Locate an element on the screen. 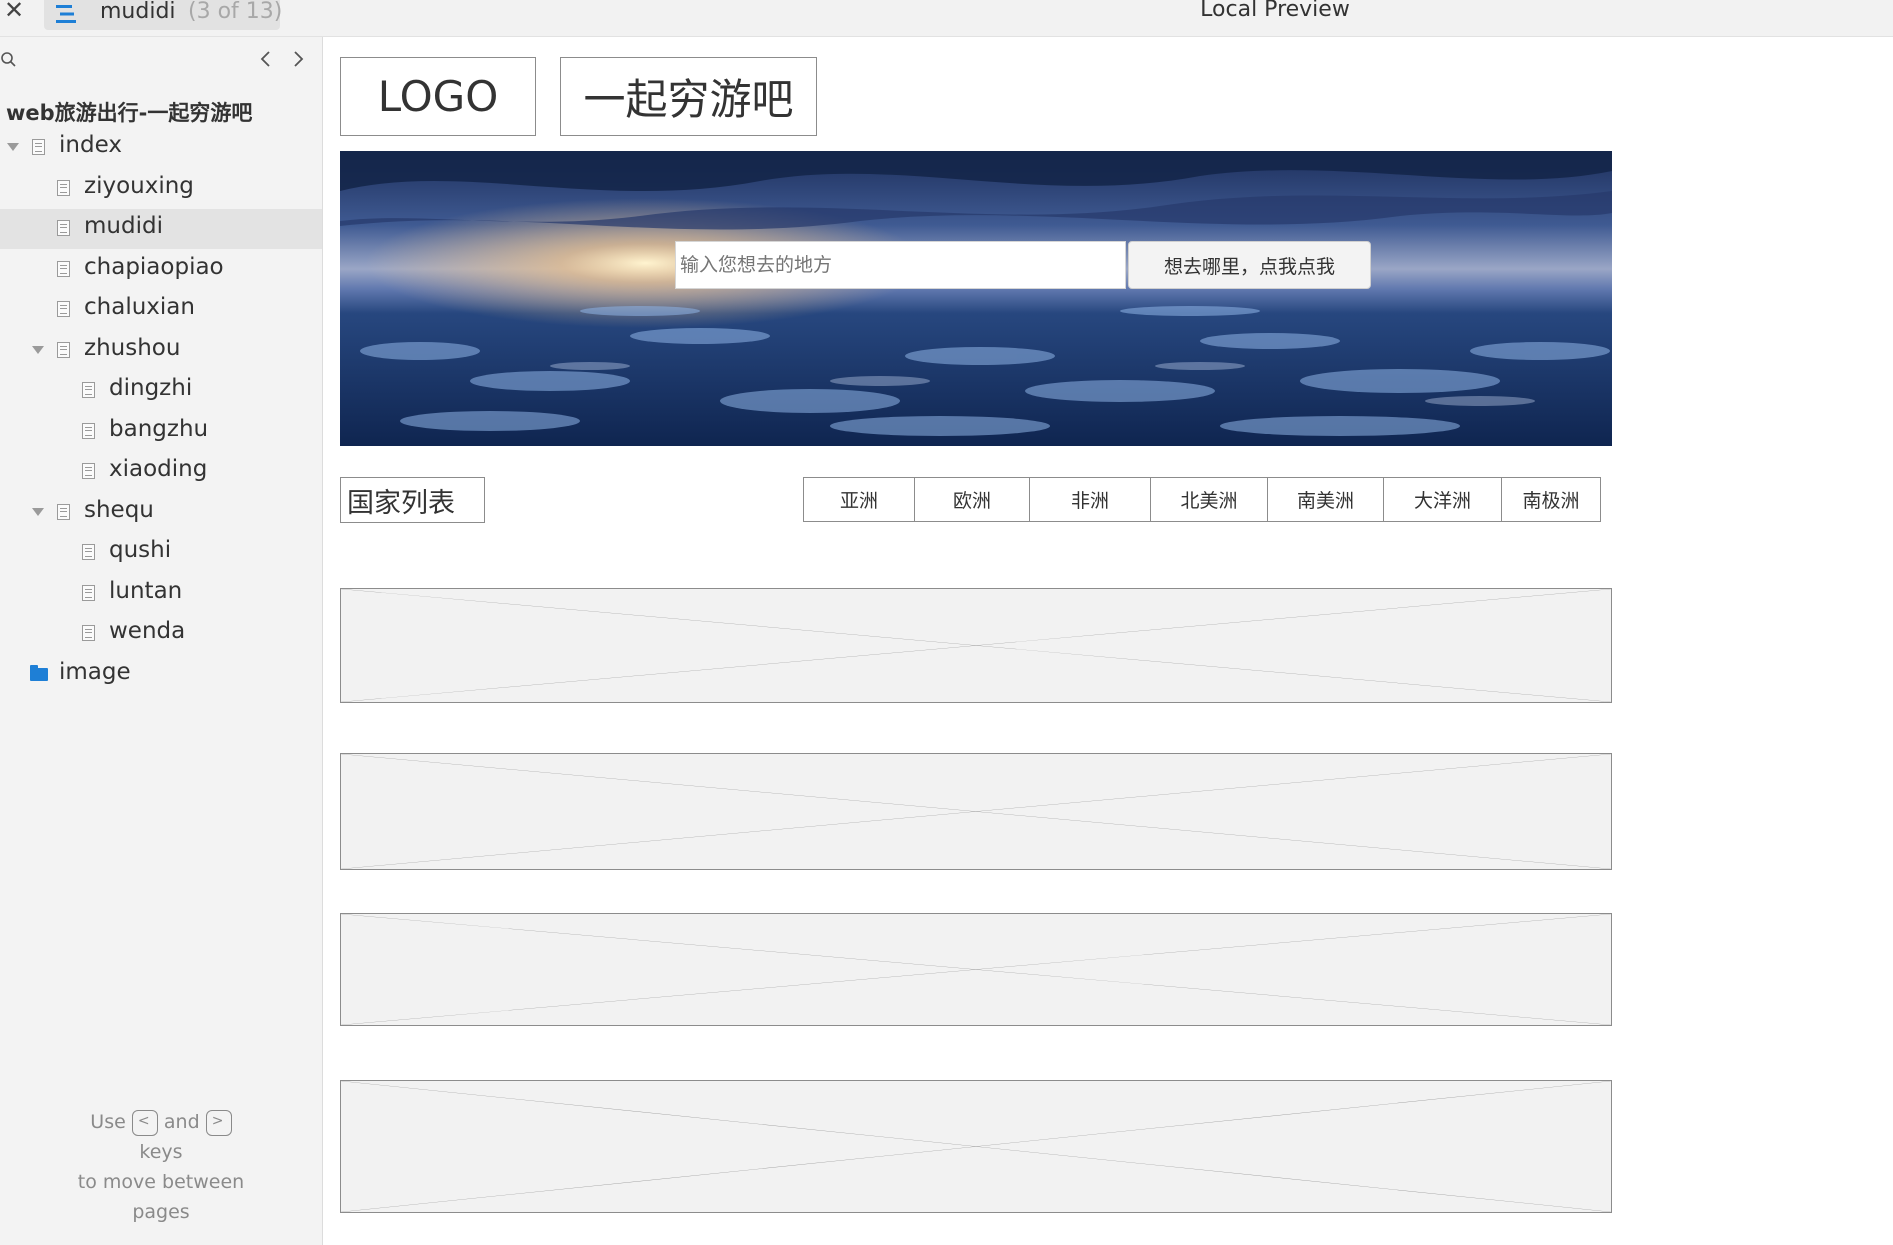 Image resolution: width=1893 pixels, height=1245 pixels. destination-search-input is located at coordinates (900, 265).